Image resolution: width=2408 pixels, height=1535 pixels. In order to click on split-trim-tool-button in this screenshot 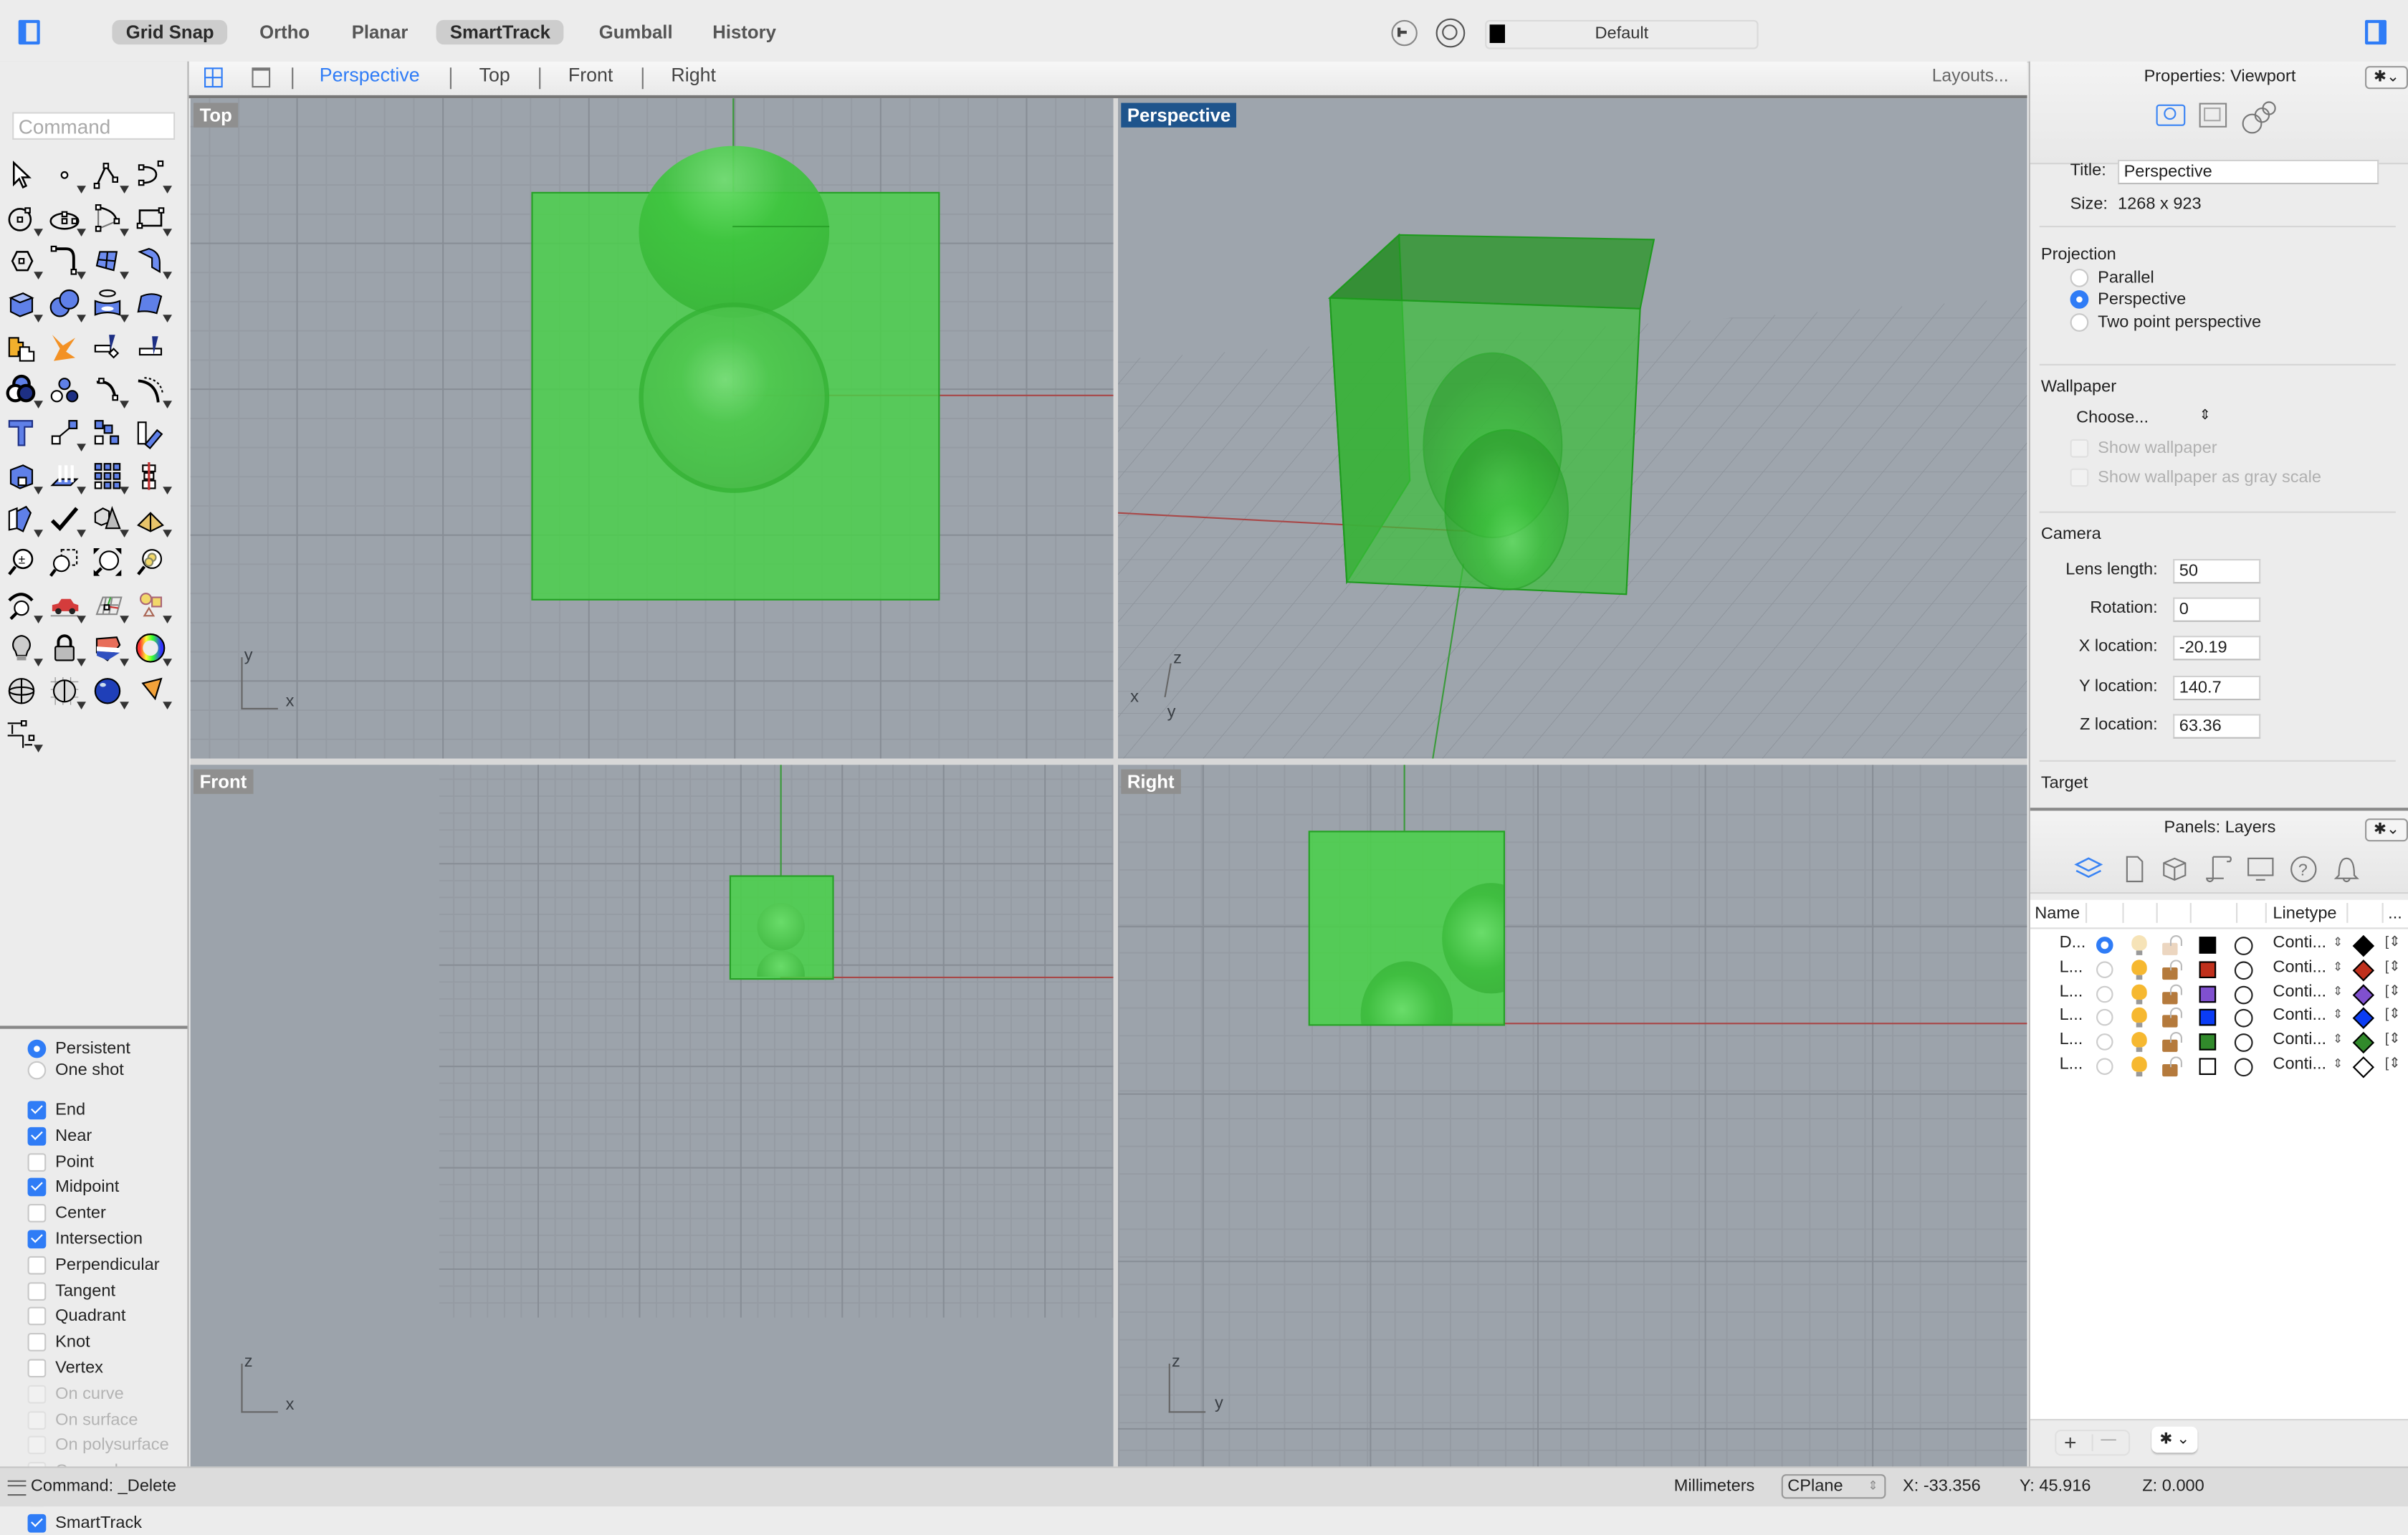, I will do `click(107, 347)`.